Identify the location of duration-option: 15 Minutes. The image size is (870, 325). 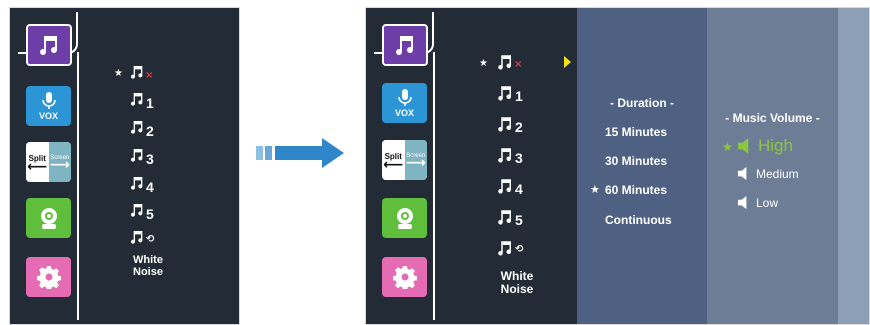
(636, 132).